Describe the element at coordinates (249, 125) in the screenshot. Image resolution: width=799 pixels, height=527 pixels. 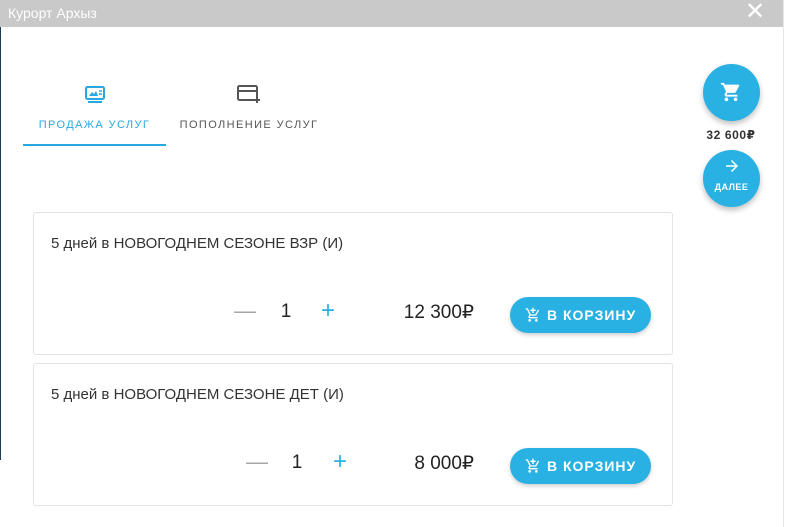
I see `tab-topup-label: ПОПОЛНЕНИЕ УСЛУГ` at that location.